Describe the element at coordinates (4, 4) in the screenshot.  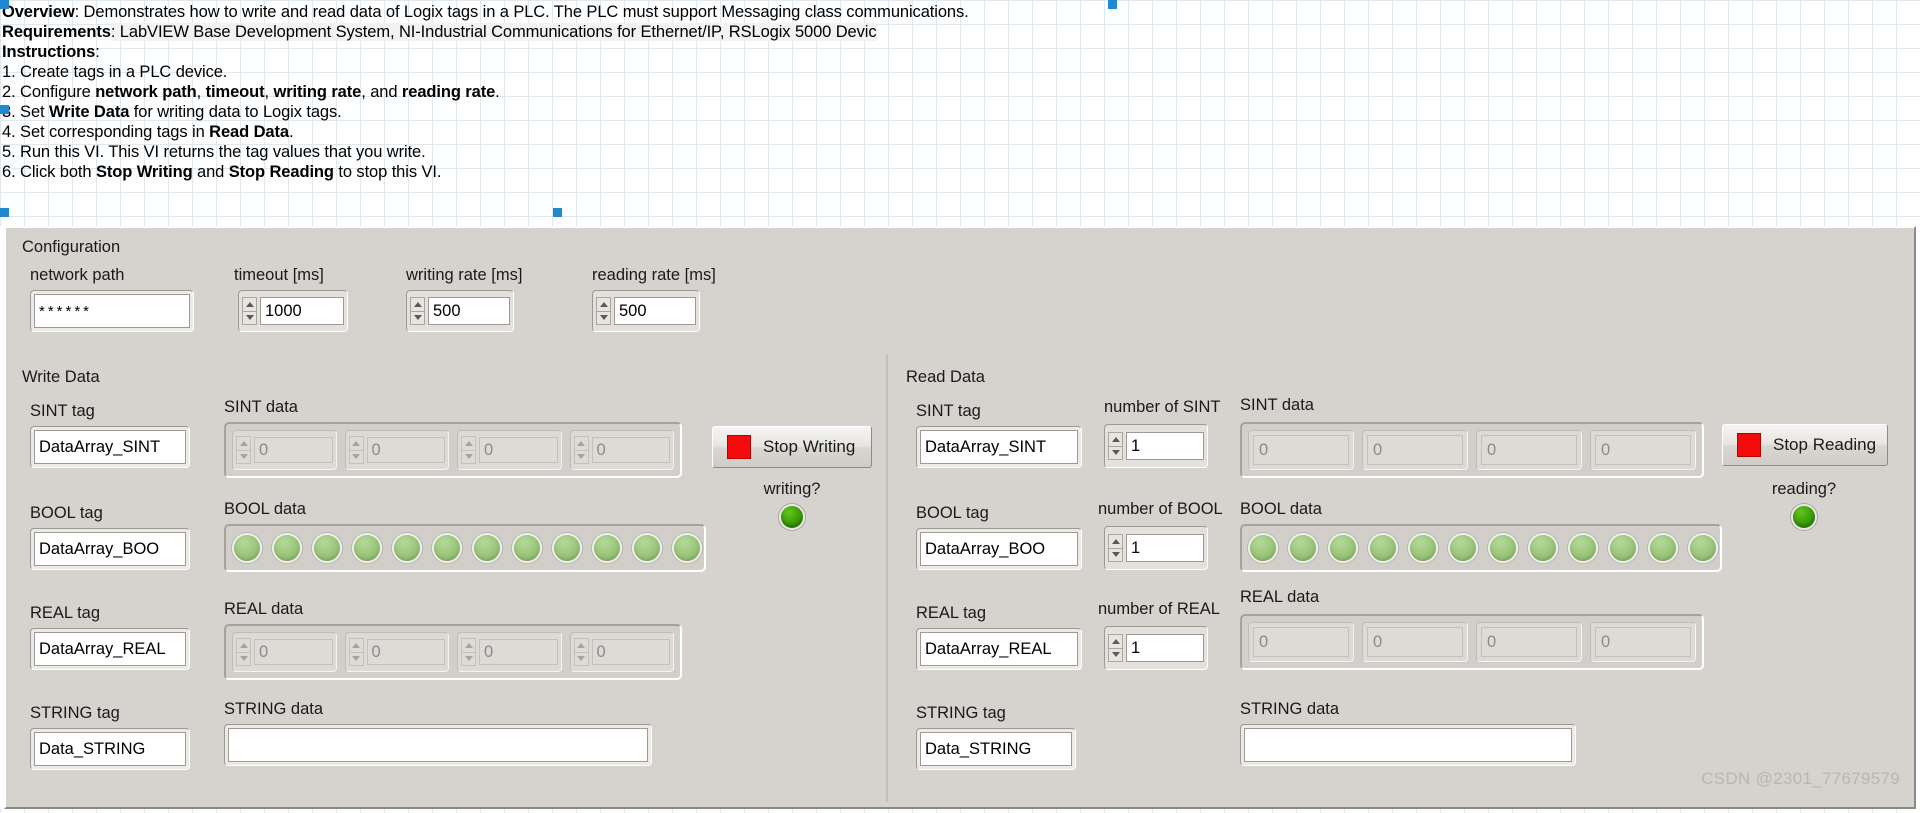
I see `selection-handle-top-left` at that location.